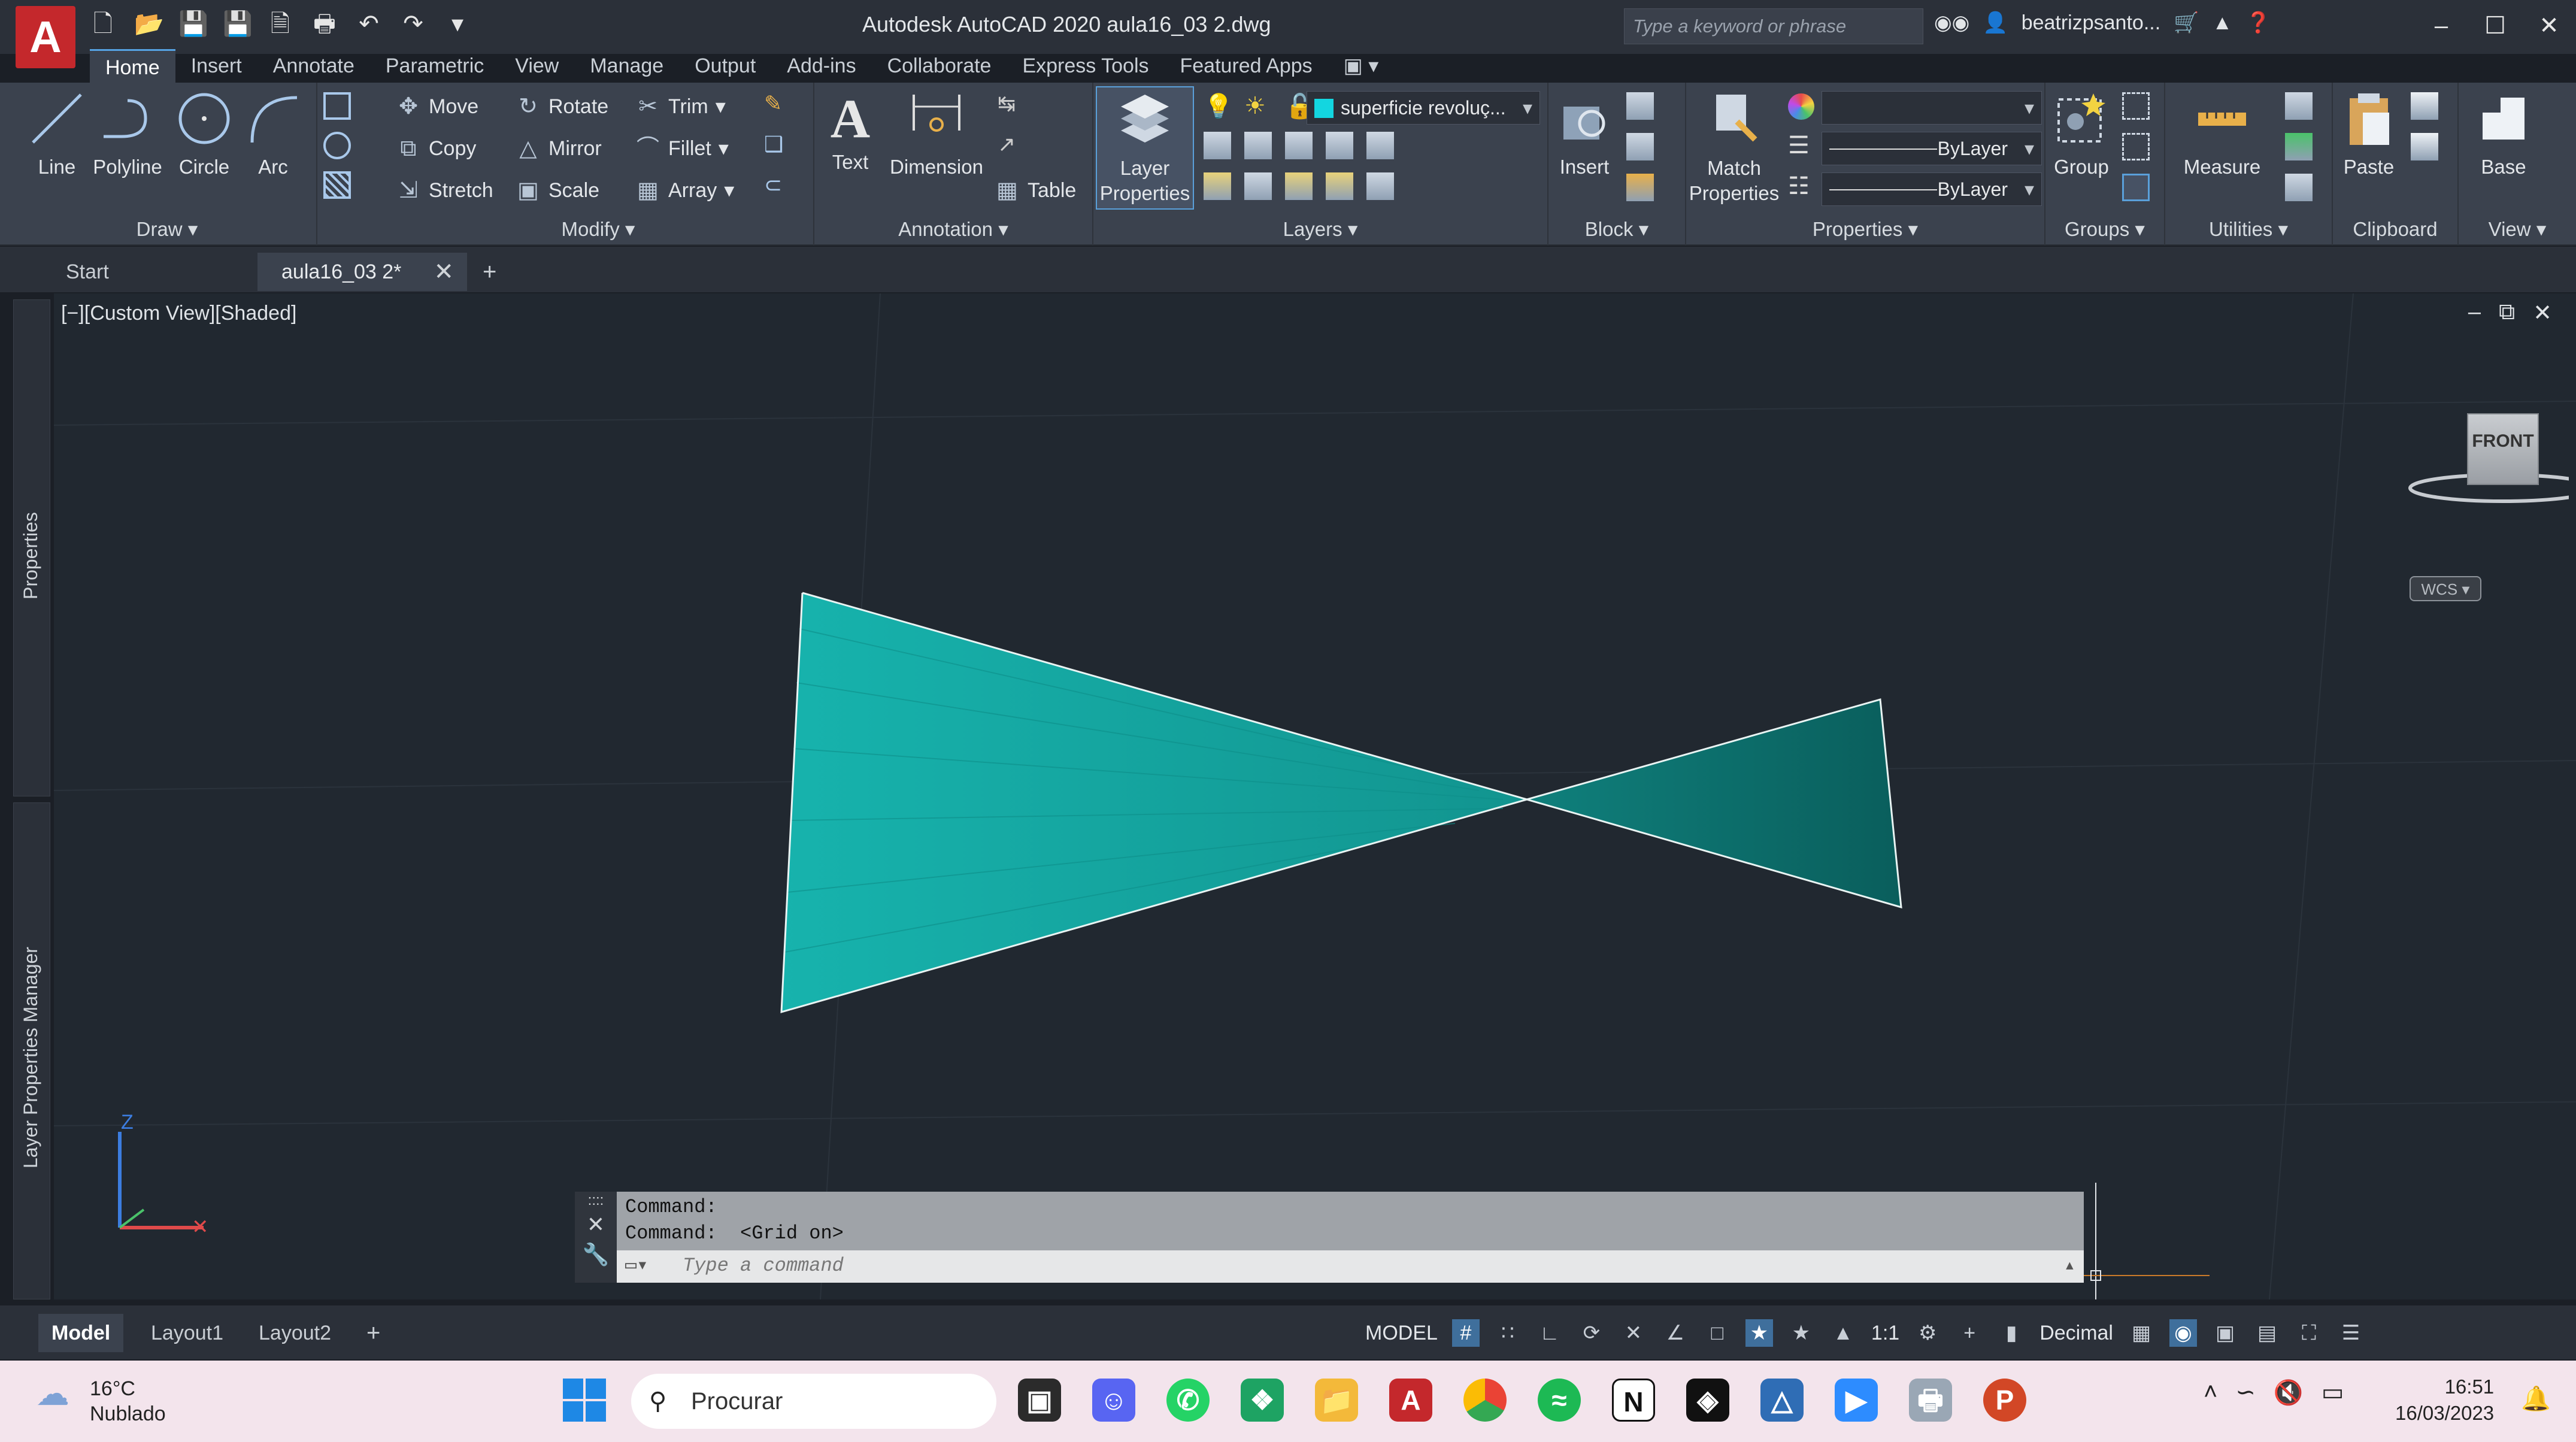 The height and width of the screenshot is (1442, 2576). I want to click on viewport-controls-label: [−][Custom View][Shaded], so click(178, 313).